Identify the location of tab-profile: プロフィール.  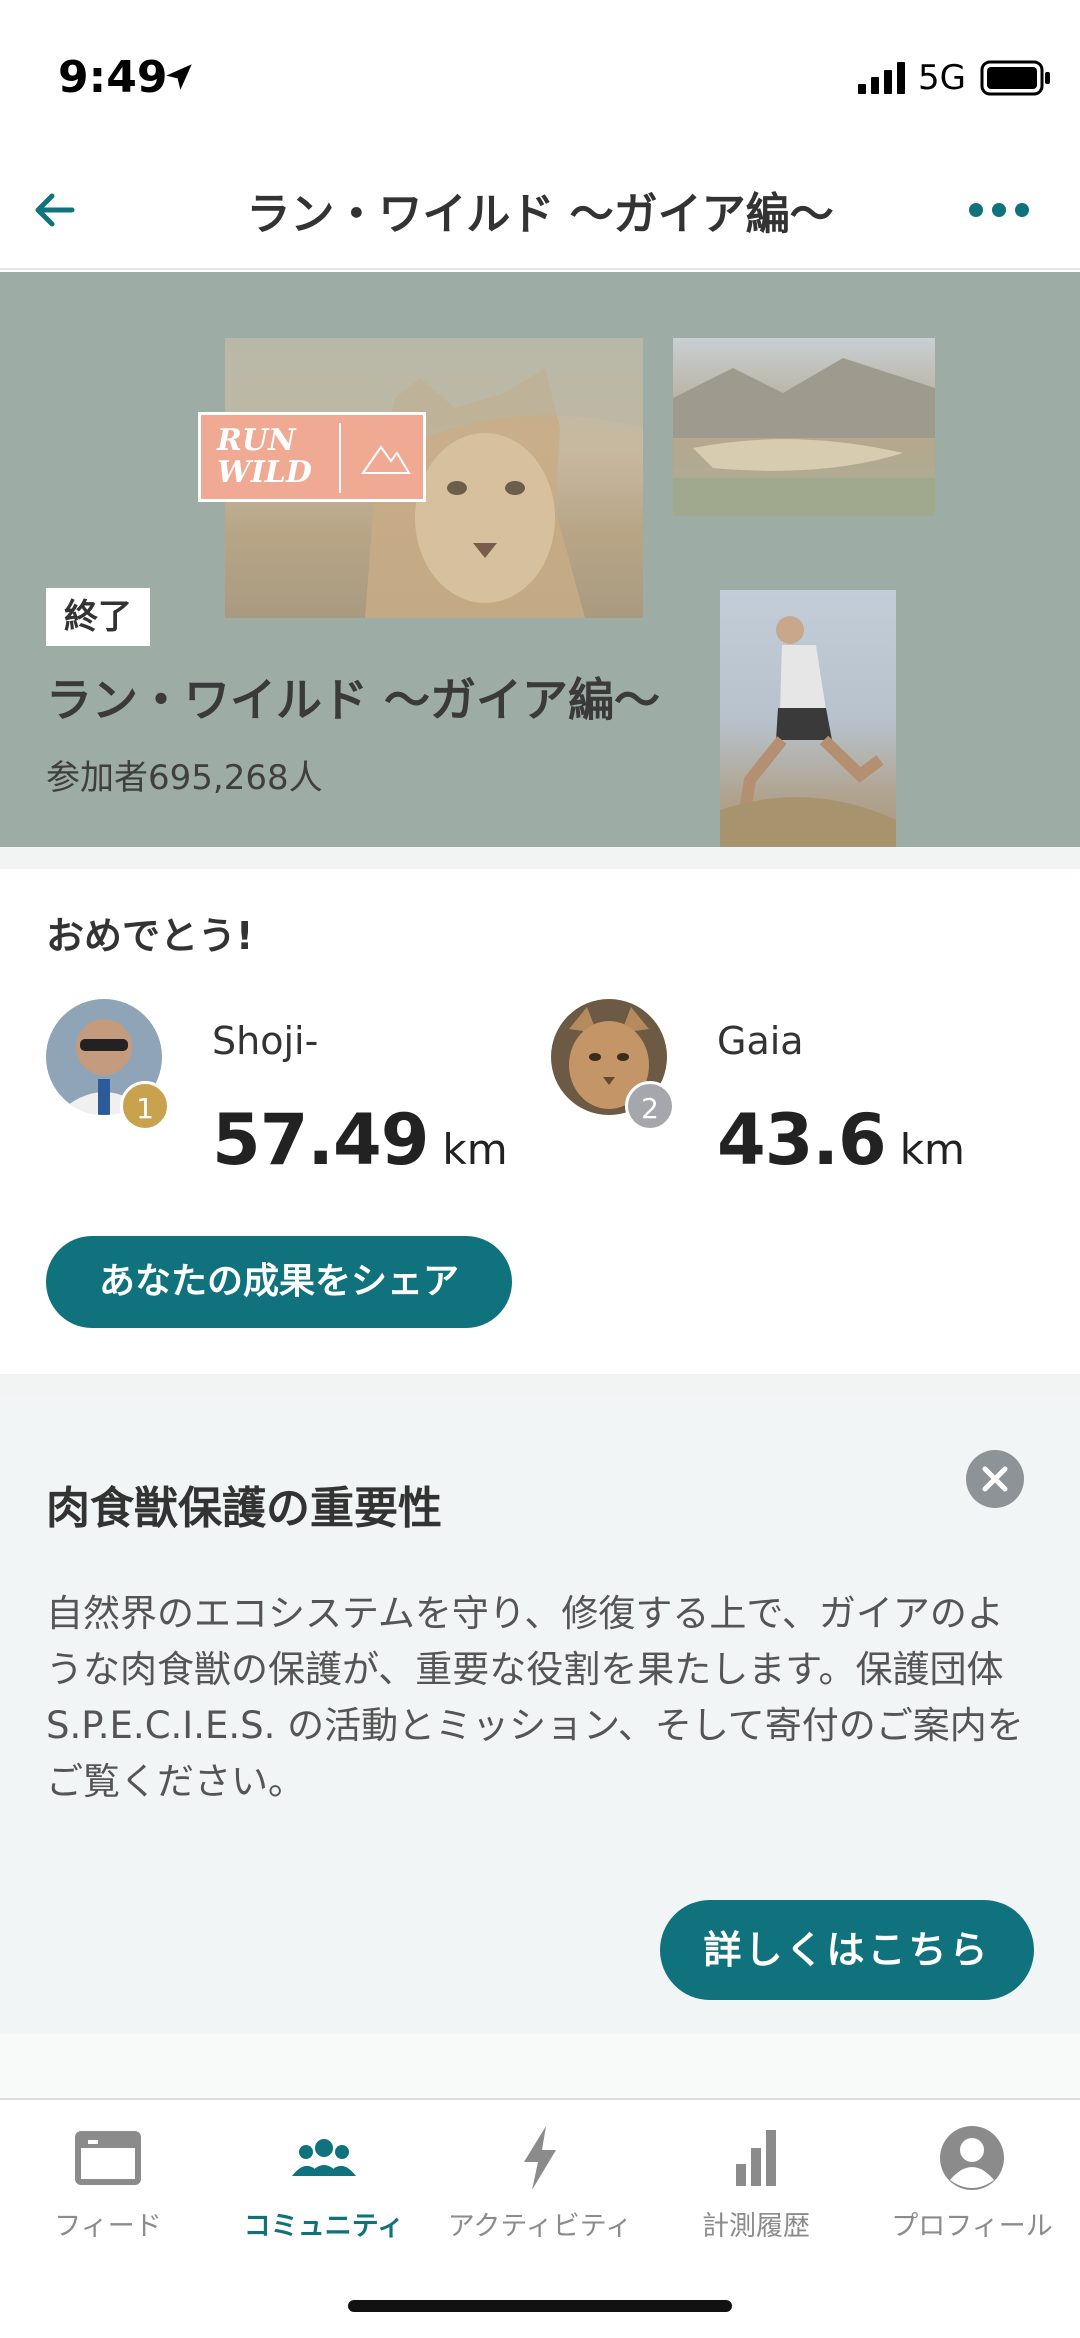
(972, 2175).